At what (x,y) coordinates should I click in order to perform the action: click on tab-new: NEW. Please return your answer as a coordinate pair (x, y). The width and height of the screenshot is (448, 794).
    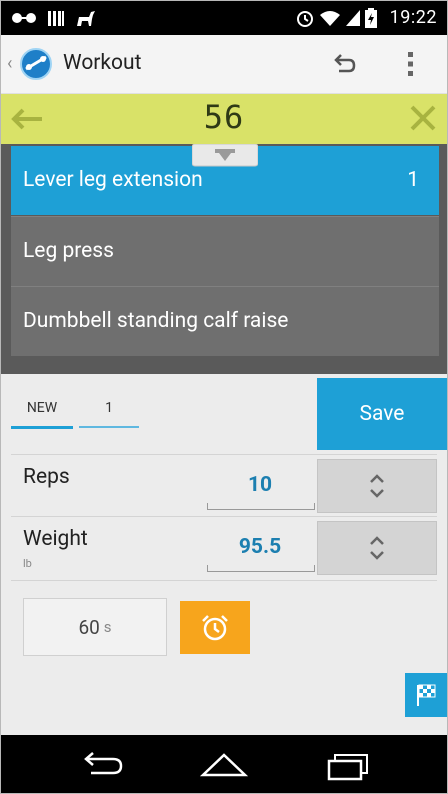
    Looking at the image, I should click on (42, 408).